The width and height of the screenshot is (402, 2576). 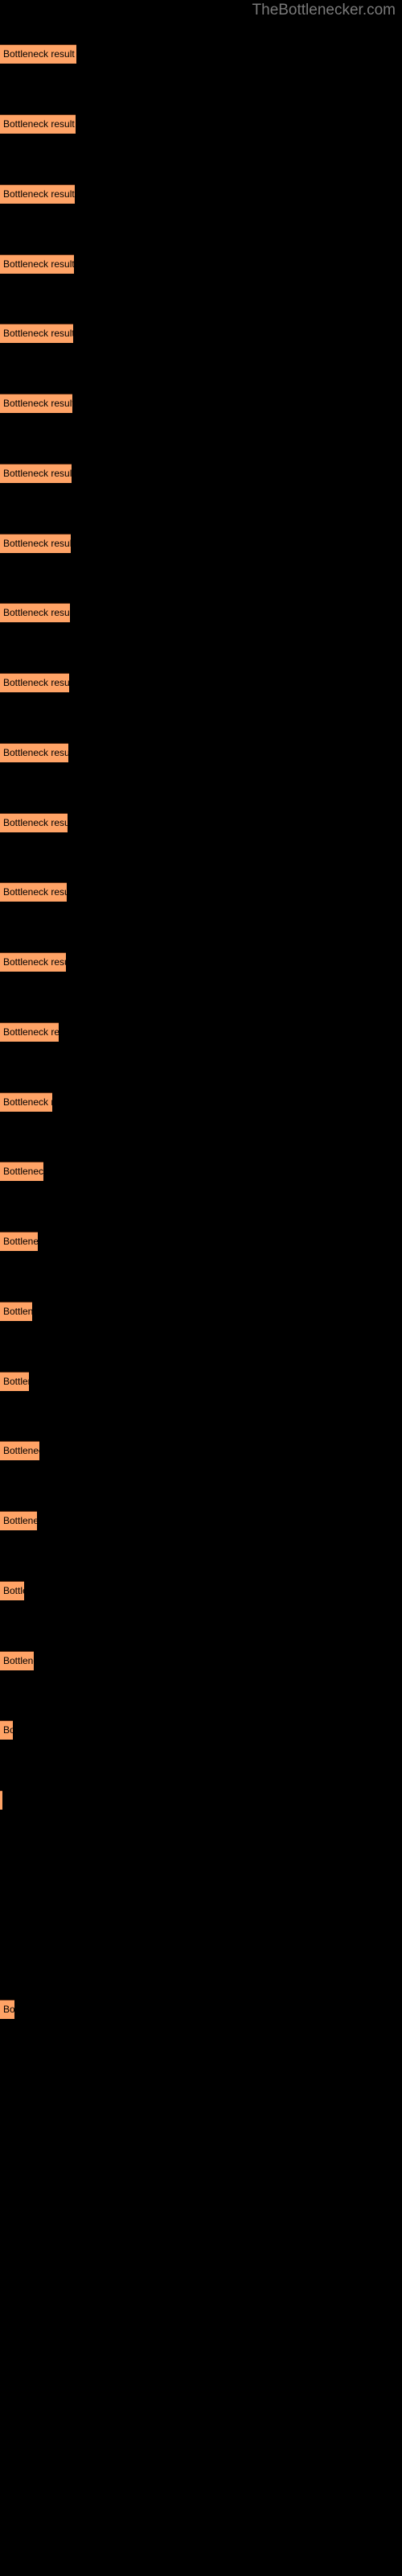 I want to click on bar-2: Bottleneck result, so click(x=38, y=124).